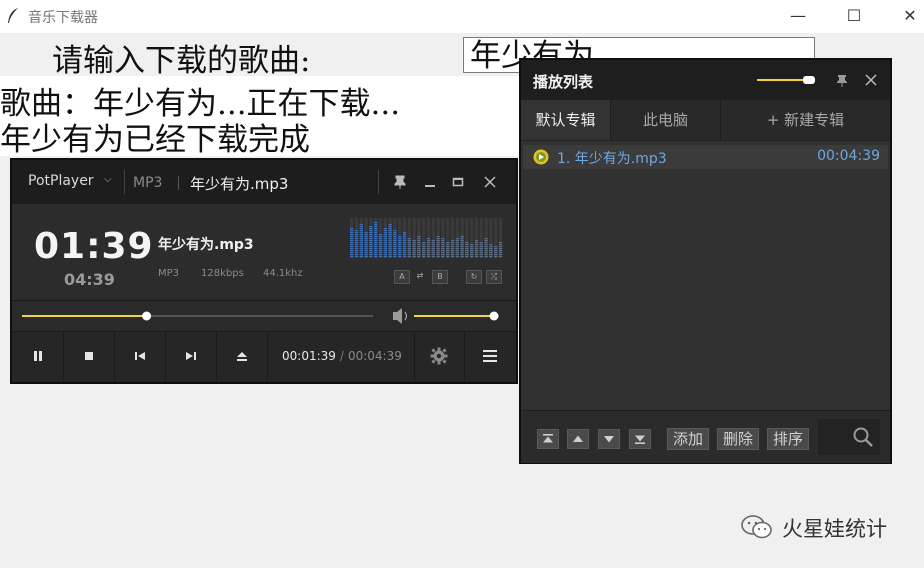 This screenshot has height=568, width=924. Describe the element at coordinates (790, 80) in the screenshot. I see `opacity-slider` at that location.